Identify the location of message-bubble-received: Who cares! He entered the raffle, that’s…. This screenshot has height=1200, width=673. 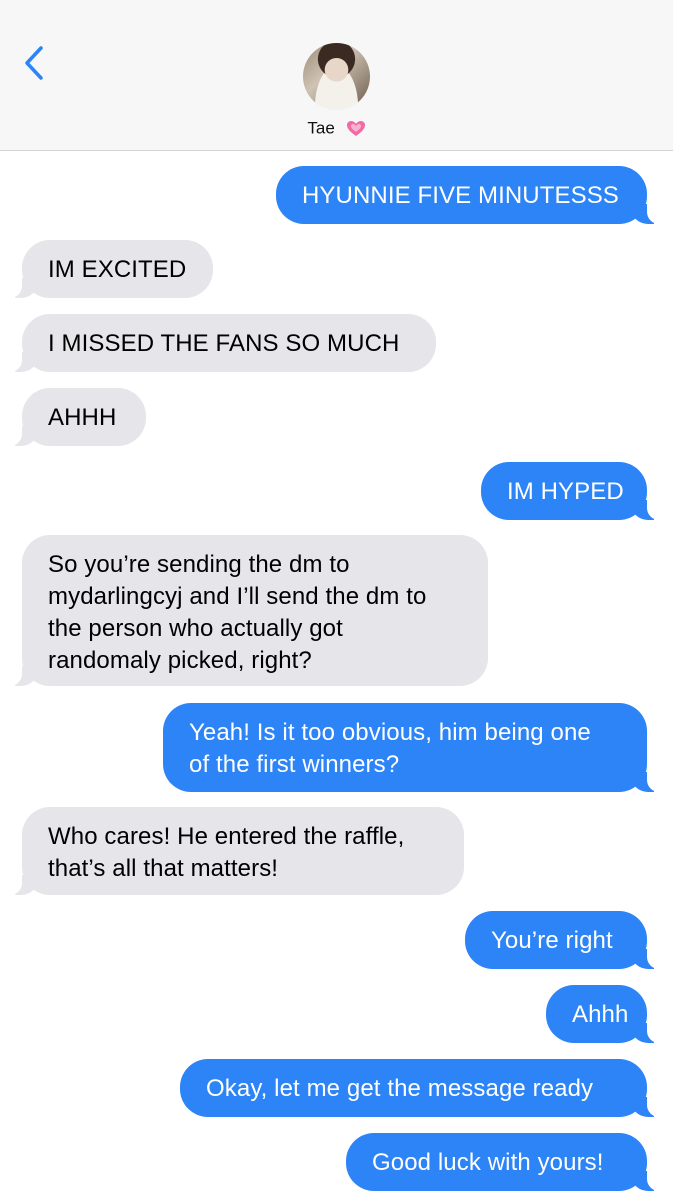
(234, 851).